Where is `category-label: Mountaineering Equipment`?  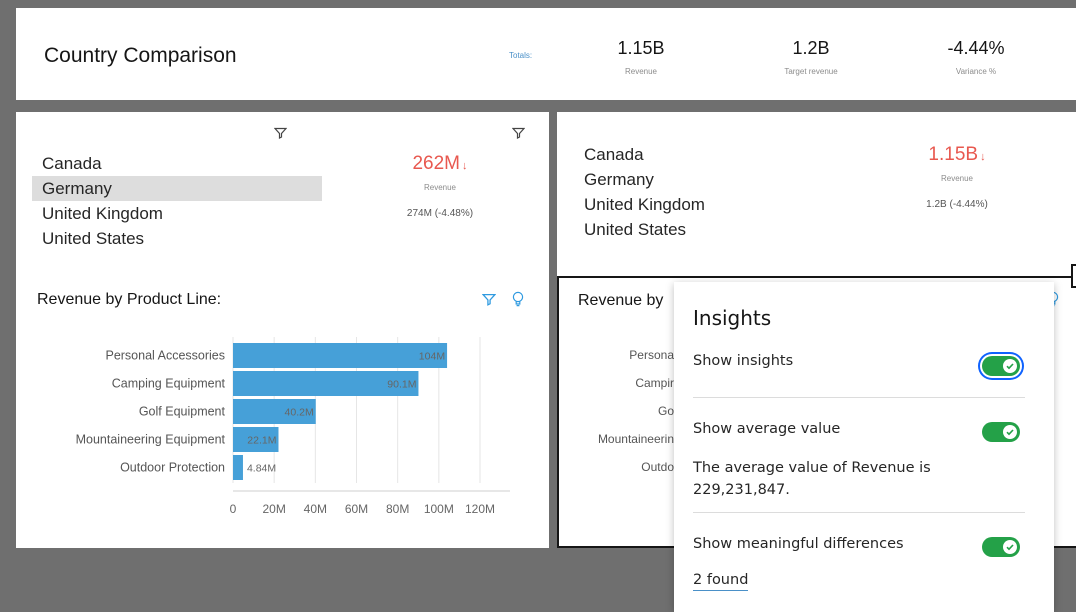
category-label: Mountaineering Equipment is located at coordinates (151, 440).